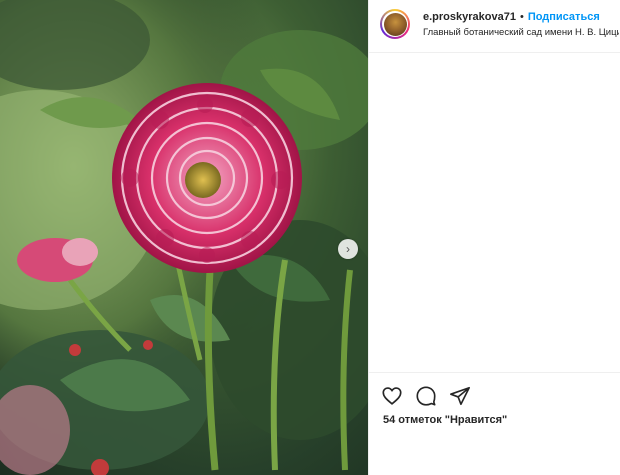 This screenshot has width=620, height=475. Describe the element at coordinates (445, 420) in the screenshot. I see `likes-count: 54 отметок "Нравится"` at that location.